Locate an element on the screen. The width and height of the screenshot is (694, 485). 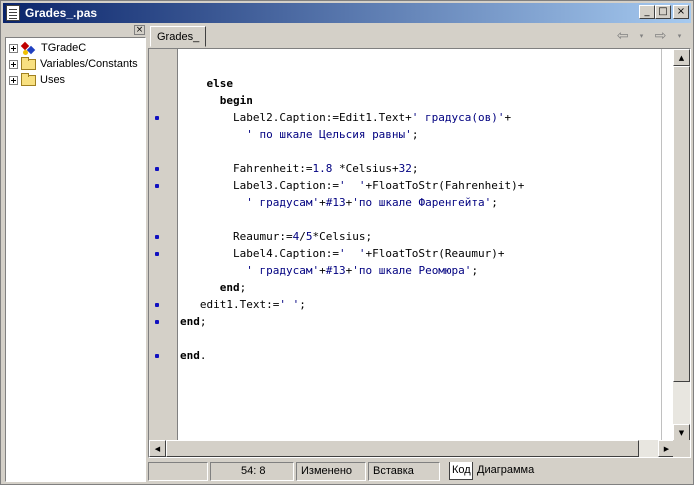
code-line: begin is located at coordinates (216, 100).